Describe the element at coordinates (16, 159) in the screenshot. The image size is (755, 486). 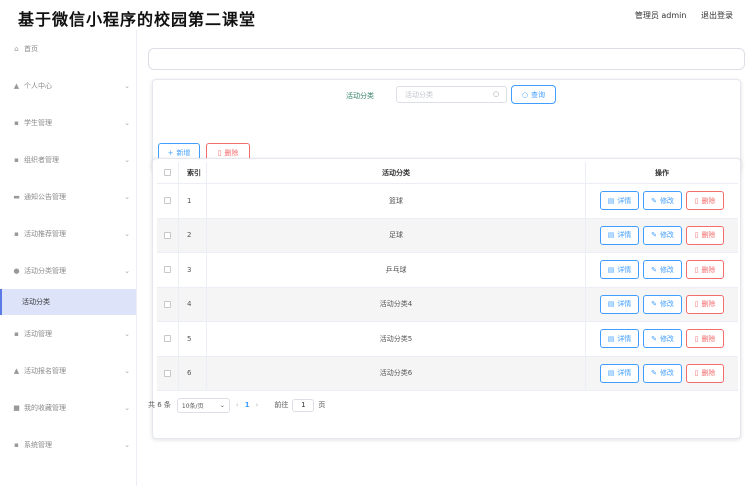
I see `grid-icon: ▪` at that location.